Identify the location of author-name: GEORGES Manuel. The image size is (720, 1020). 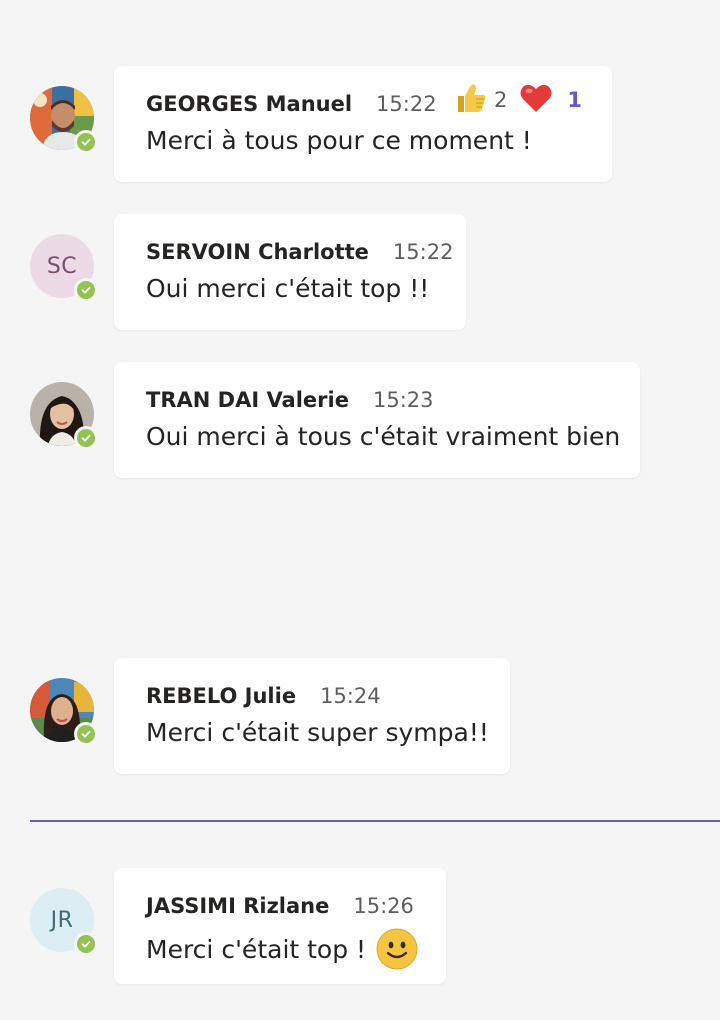
(249, 104).